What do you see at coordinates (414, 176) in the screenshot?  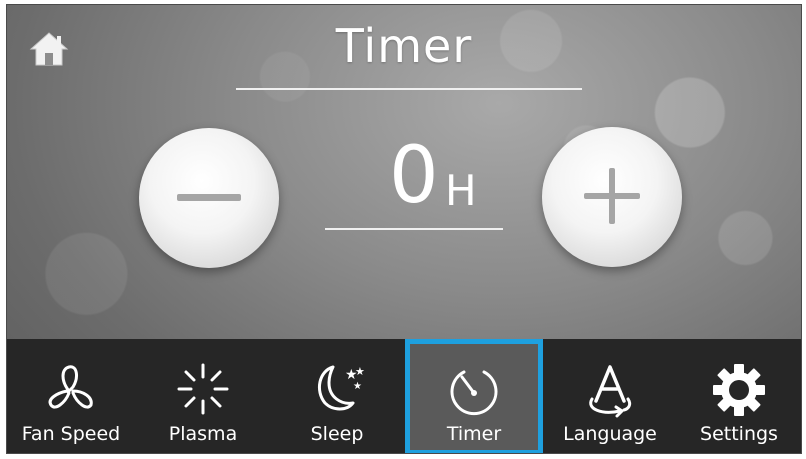 I see `timer-hours-value: 0` at bounding box center [414, 176].